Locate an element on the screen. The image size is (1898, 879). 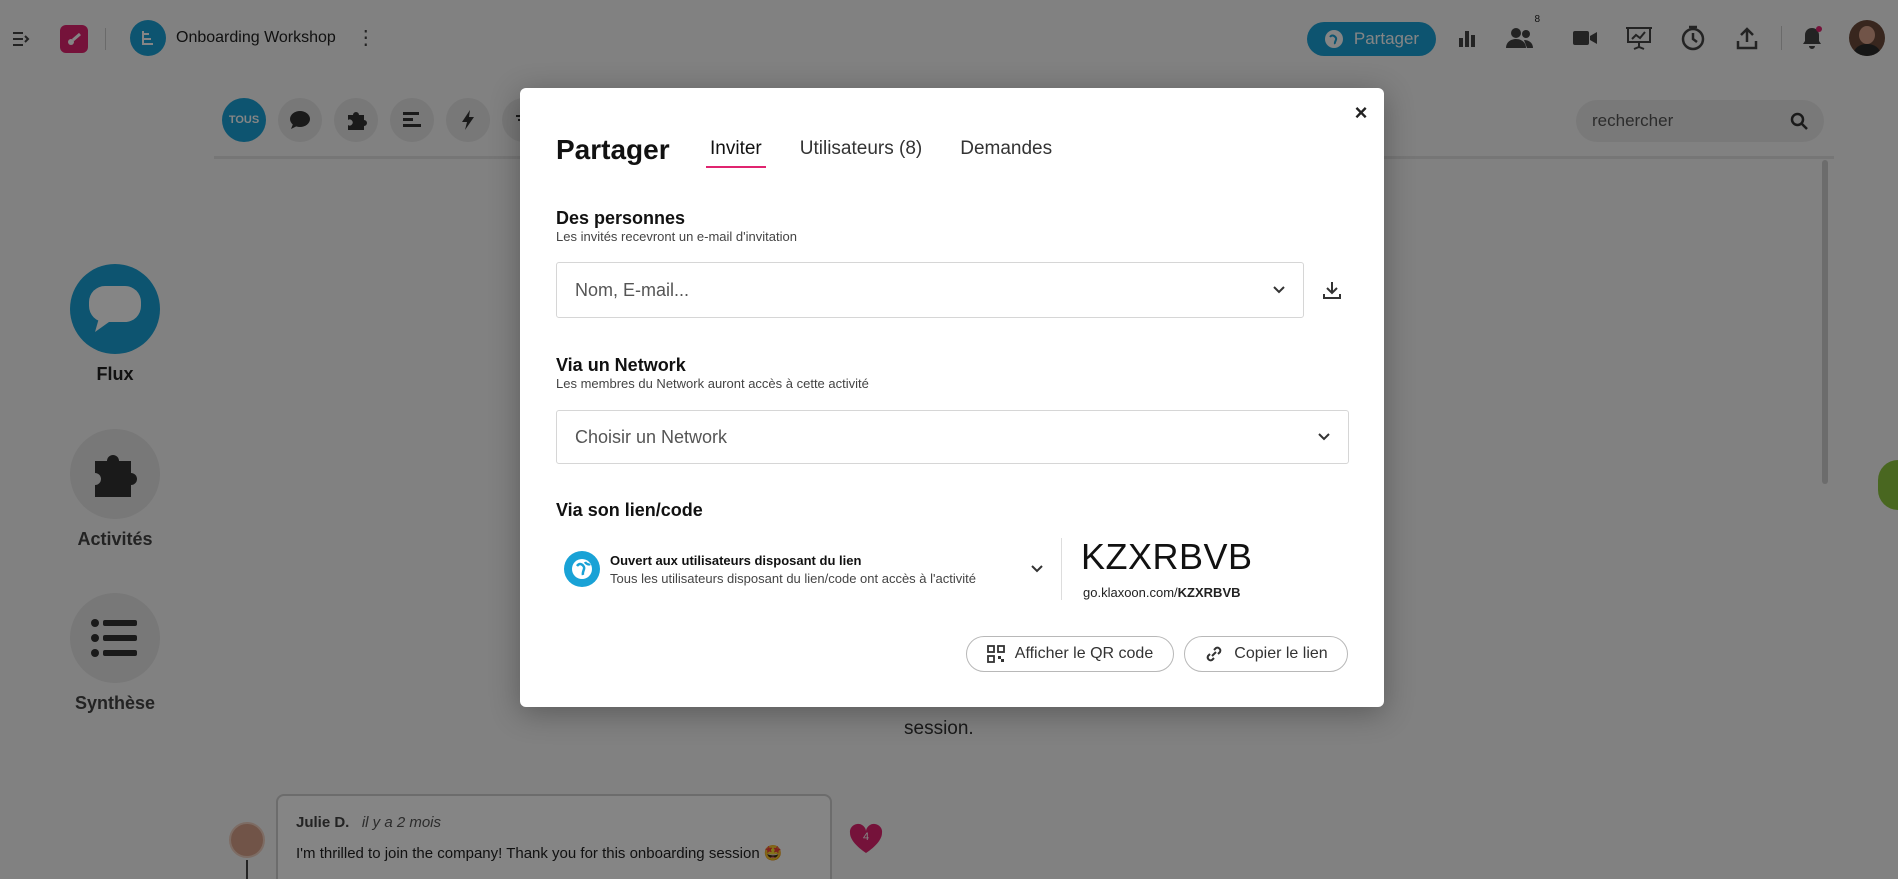
tab-inviter: Inviter is located at coordinates (736, 153).